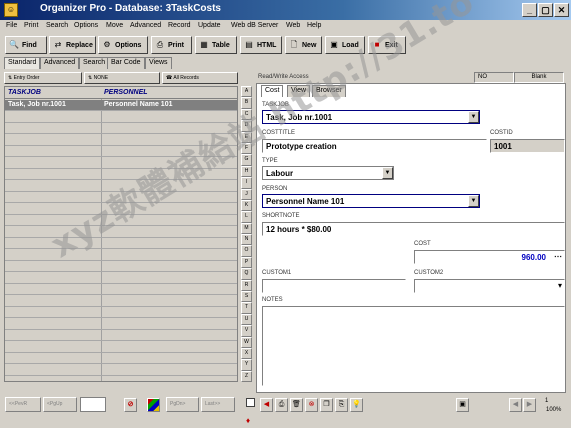 This screenshot has width=571, height=428. What do you see at coordinates (218, 404) in the screenshot?
I see `last-record-button: Last>>` at bounding box center [218, 404].